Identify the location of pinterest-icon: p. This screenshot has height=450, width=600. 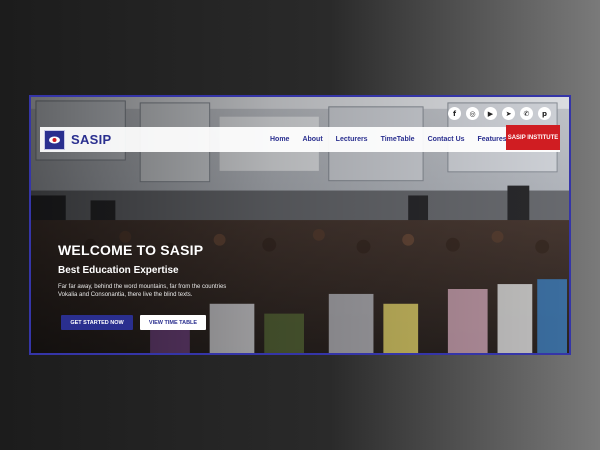
(544, 113).